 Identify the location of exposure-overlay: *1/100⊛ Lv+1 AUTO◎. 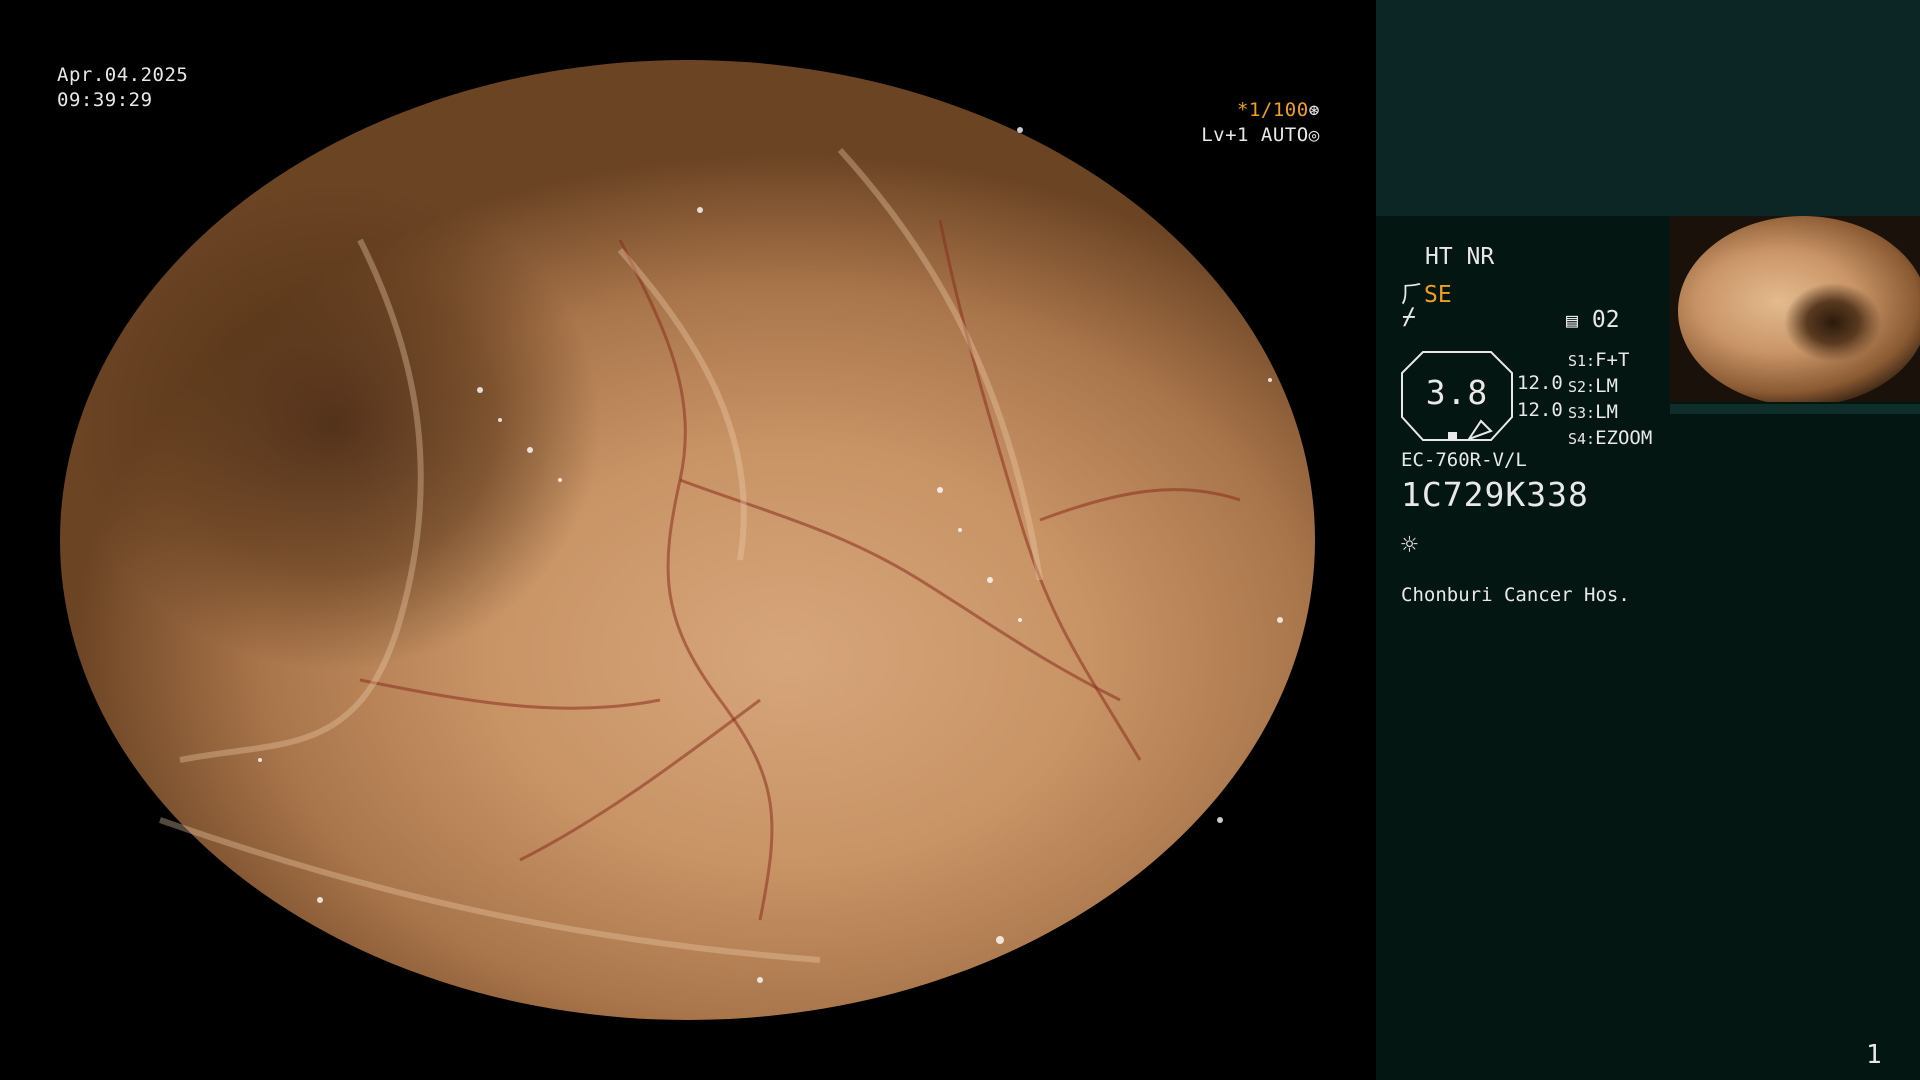
(1240, 123).